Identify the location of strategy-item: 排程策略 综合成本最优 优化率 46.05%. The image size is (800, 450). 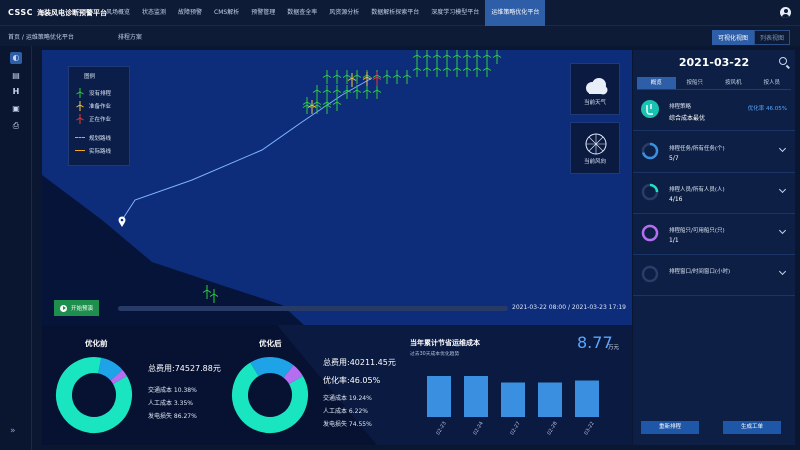
(714, 111).